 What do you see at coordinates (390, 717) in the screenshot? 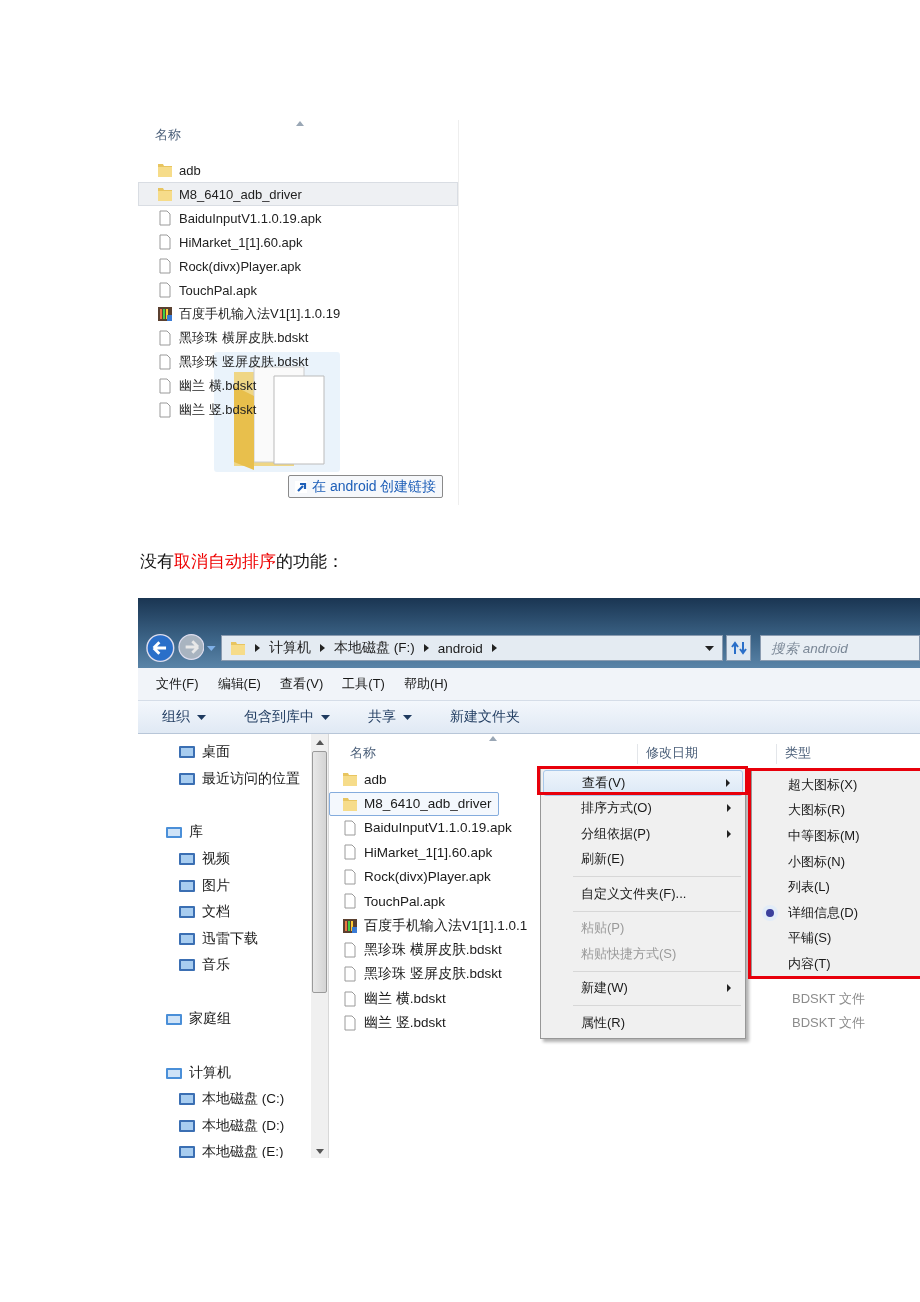
I see `toolbar-button: 共享` at bounding box center [390, 717].